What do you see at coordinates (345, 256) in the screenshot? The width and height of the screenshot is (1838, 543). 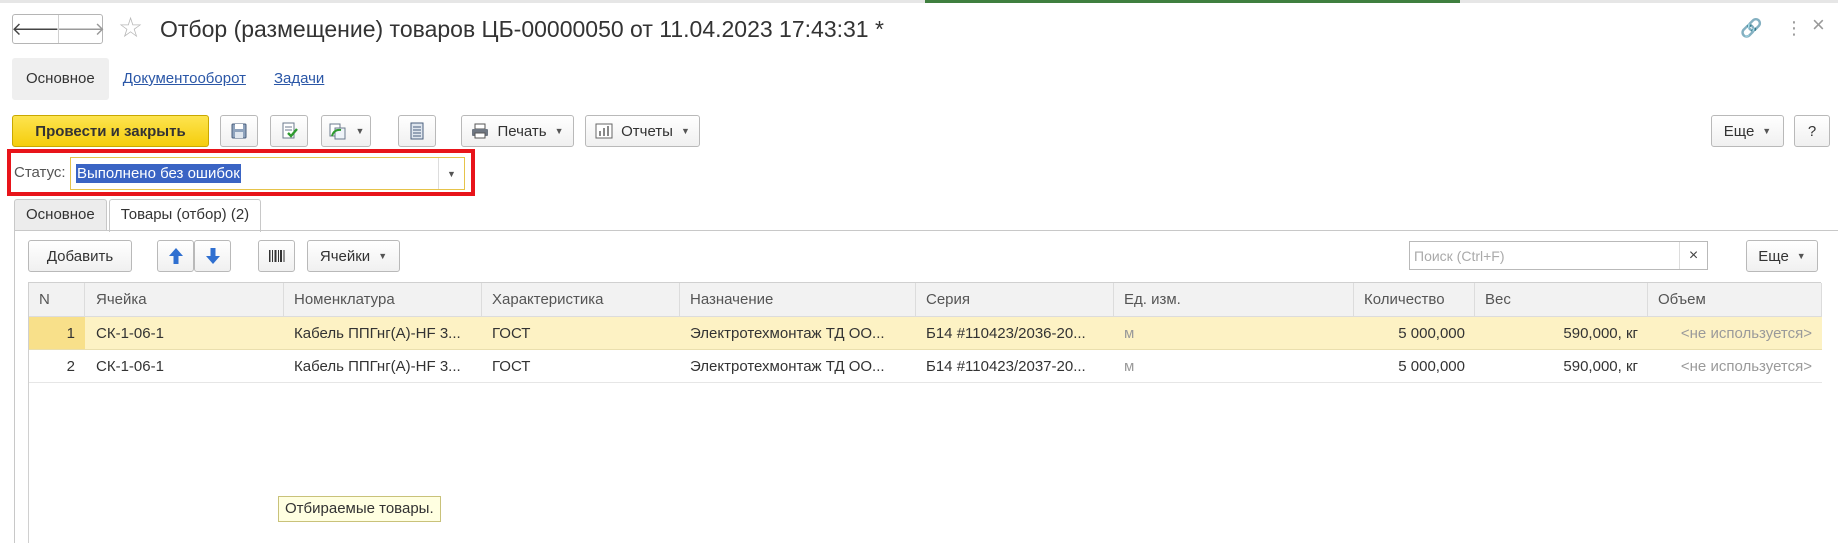 I see `cells-label: Ячейки` at bounding box center [345, 256].